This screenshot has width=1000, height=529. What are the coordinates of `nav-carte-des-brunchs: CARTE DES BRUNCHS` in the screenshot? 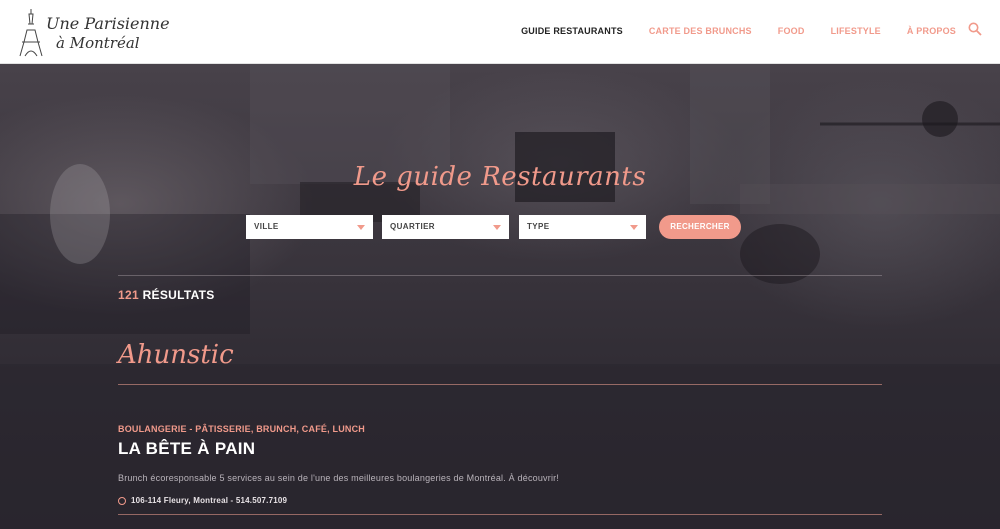 It's located at (700, 31).